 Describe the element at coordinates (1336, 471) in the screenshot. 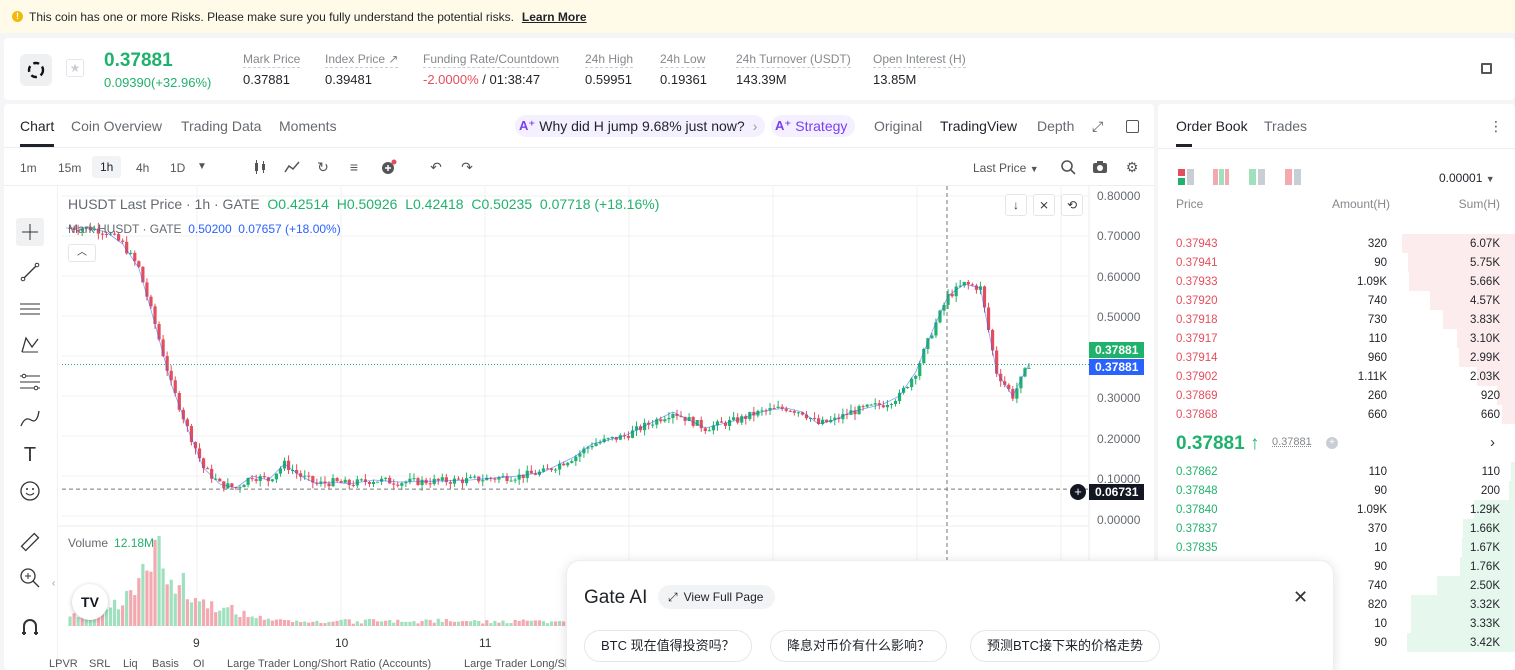

I see `bid-row: 0.37862 110 110` at that location.